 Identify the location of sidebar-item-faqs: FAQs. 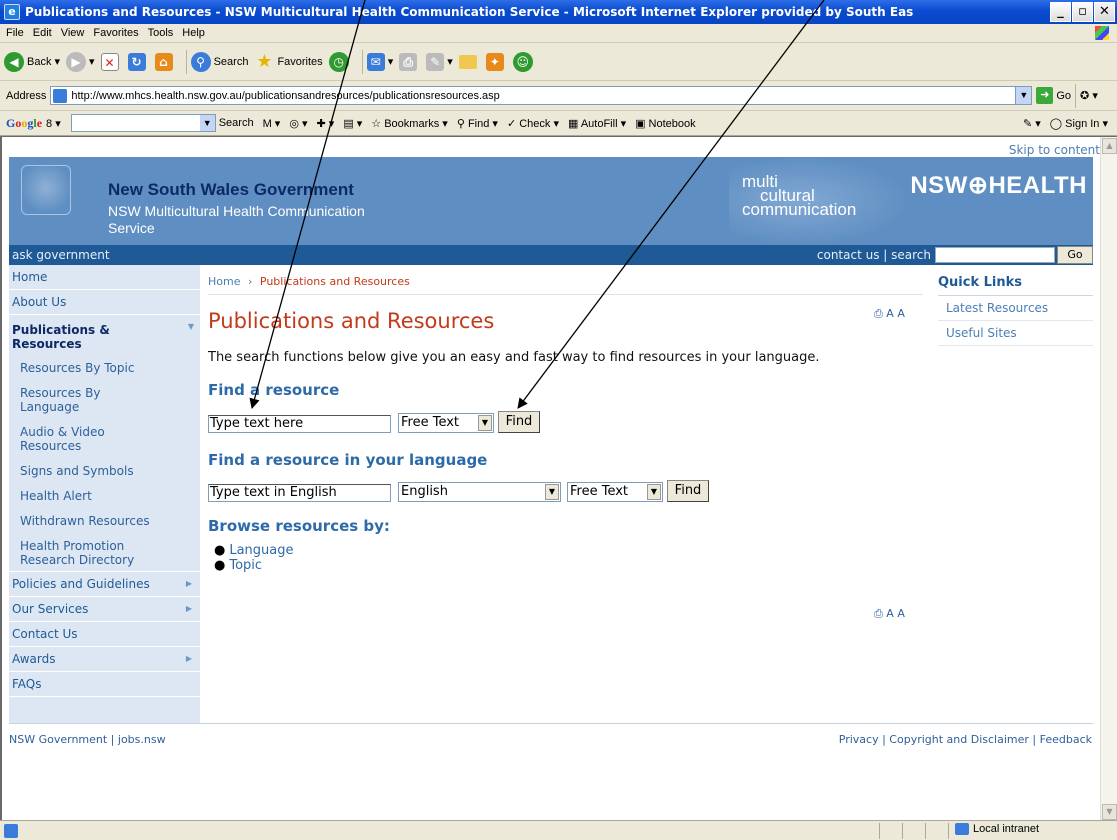
(104, 684).